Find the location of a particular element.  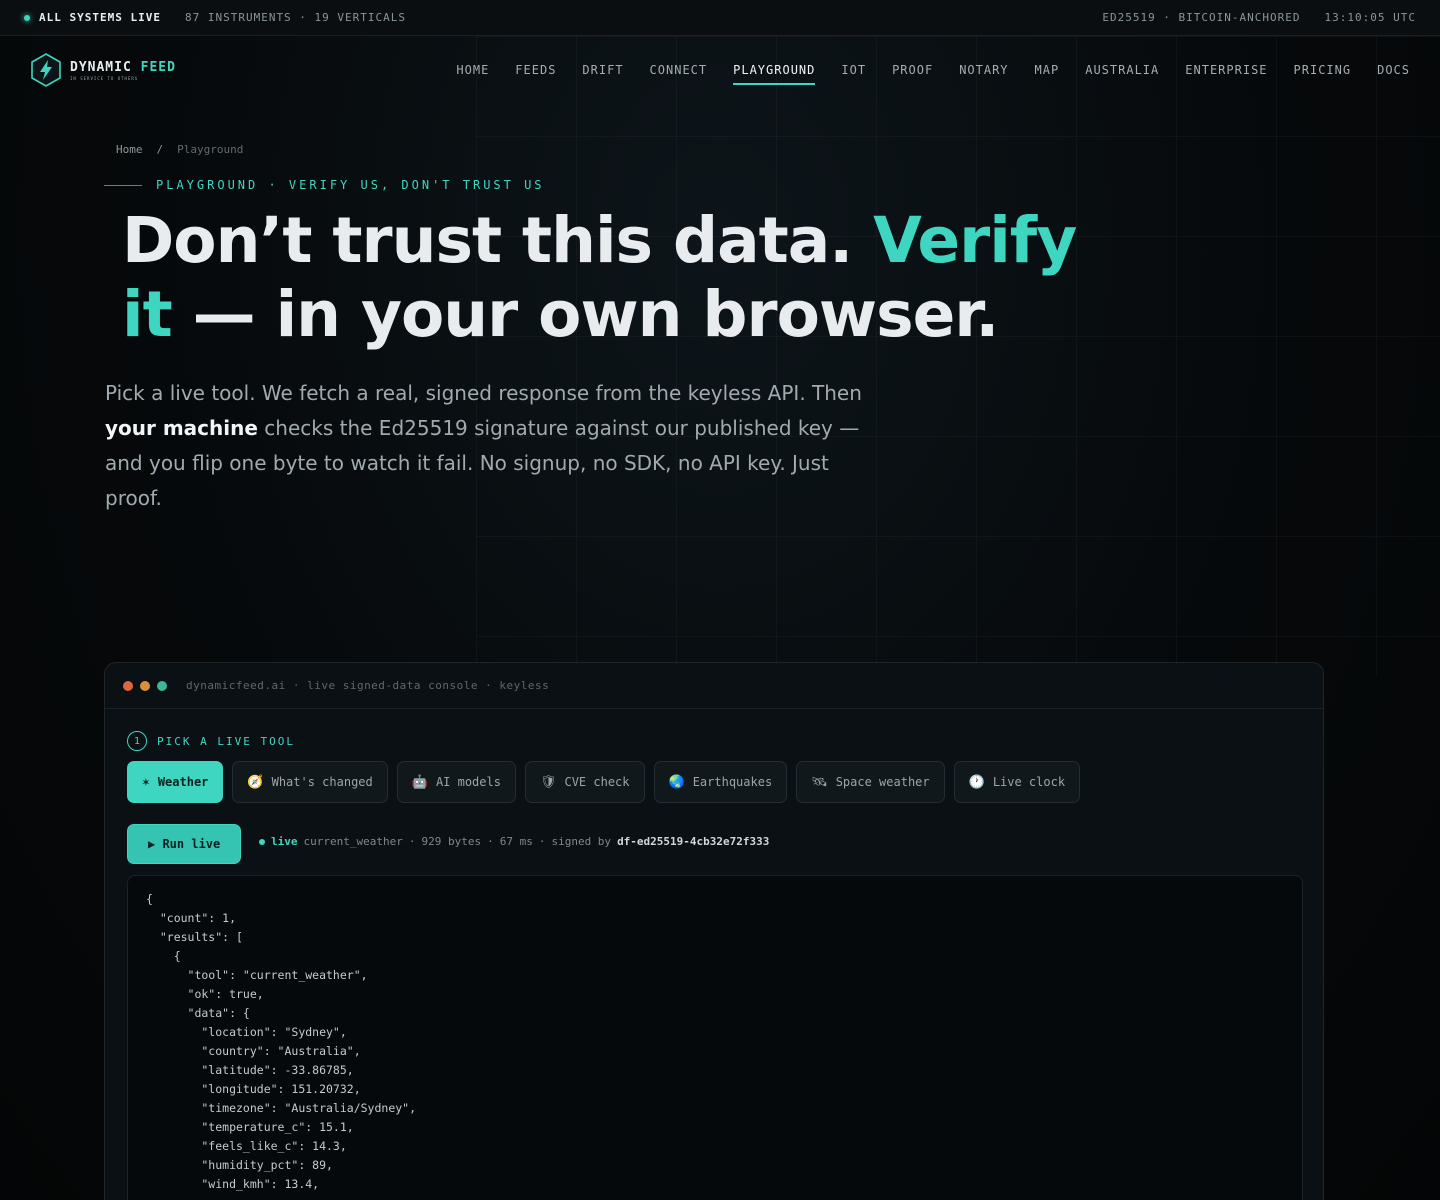

tool-icon: 🌏 is located at coordinates (676, 782).